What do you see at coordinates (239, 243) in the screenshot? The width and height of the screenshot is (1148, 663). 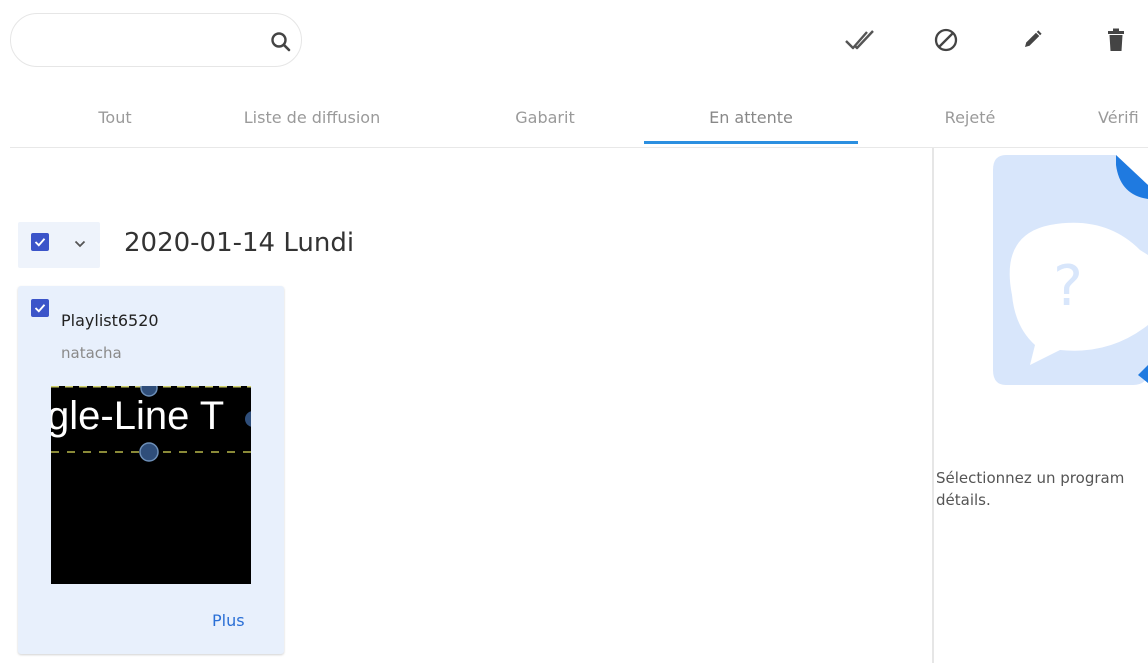 I see `group-date-title: 2020-01-14 Lundi` at bounding box center [239, 243].